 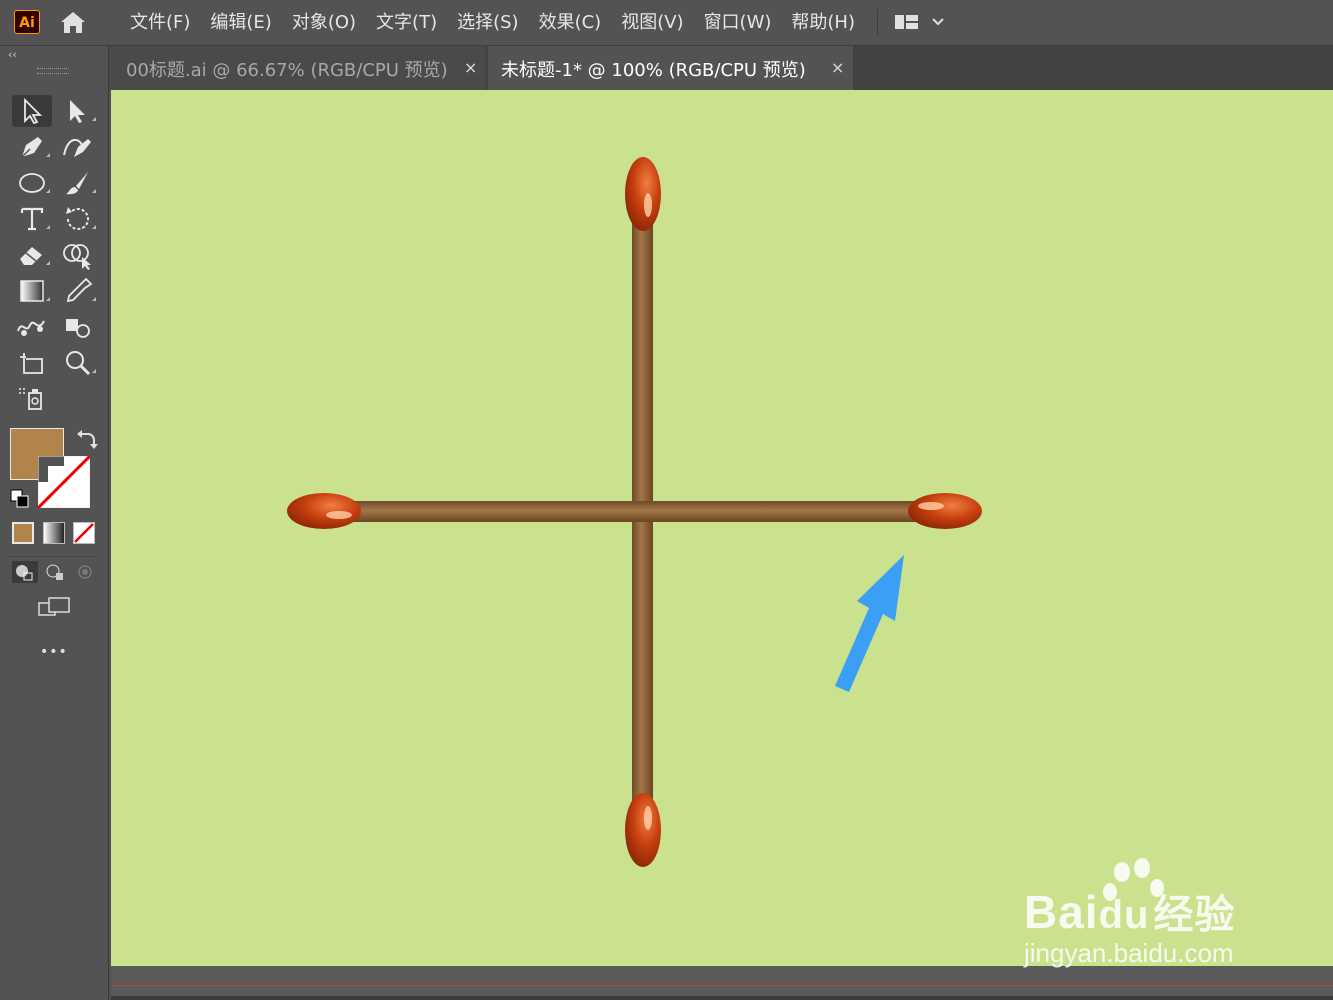 I want to click on screen-mode-icon, so click(x=54, y=608).